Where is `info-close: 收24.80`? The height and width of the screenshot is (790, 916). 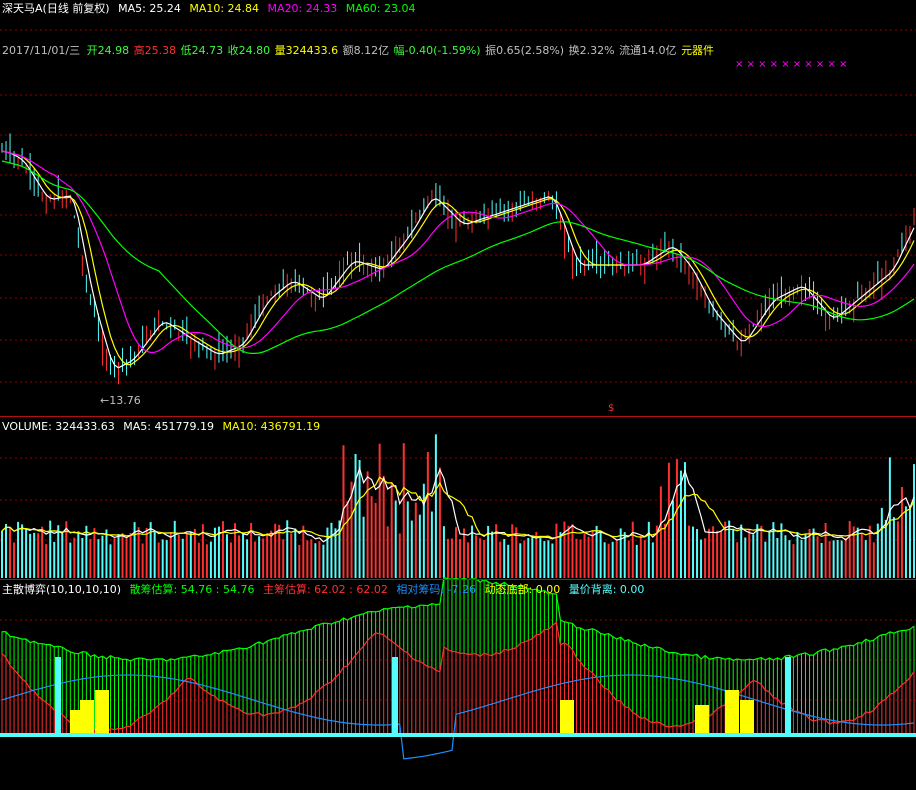
info-close: 收24.80 is located at coordinates (249, 50).